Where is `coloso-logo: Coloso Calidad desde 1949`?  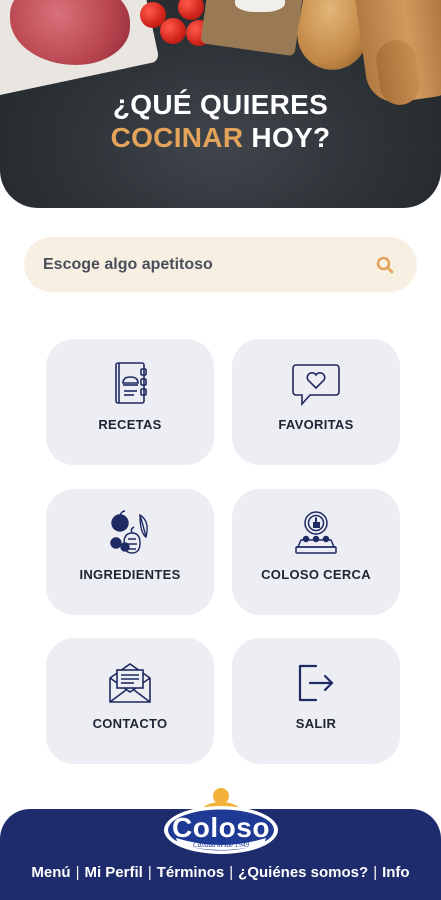 coloso-logo: Coloso Calidad desde 1949 is located at coordinates (221, 821).